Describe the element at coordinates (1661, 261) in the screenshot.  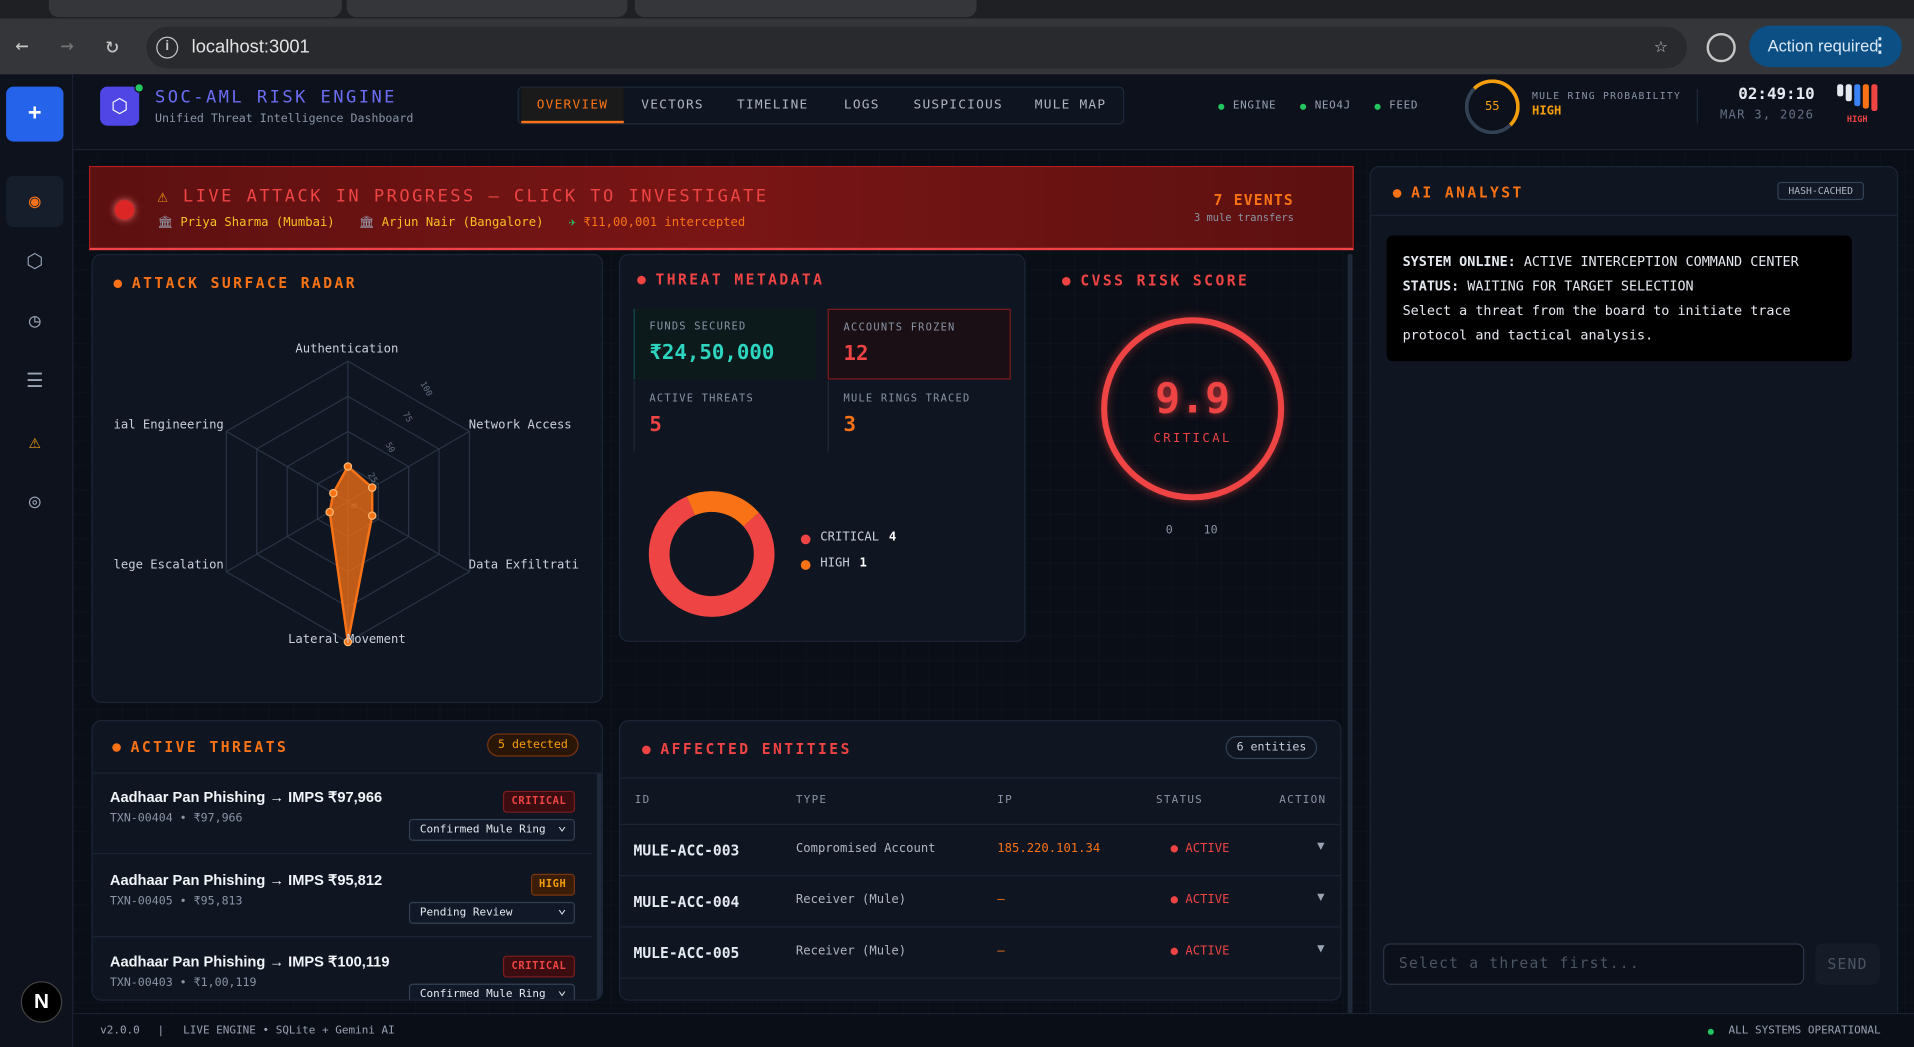
I see `ai-line-1-value: ACTIVE INTERCEPTION COMMAND CENTER` at that location.